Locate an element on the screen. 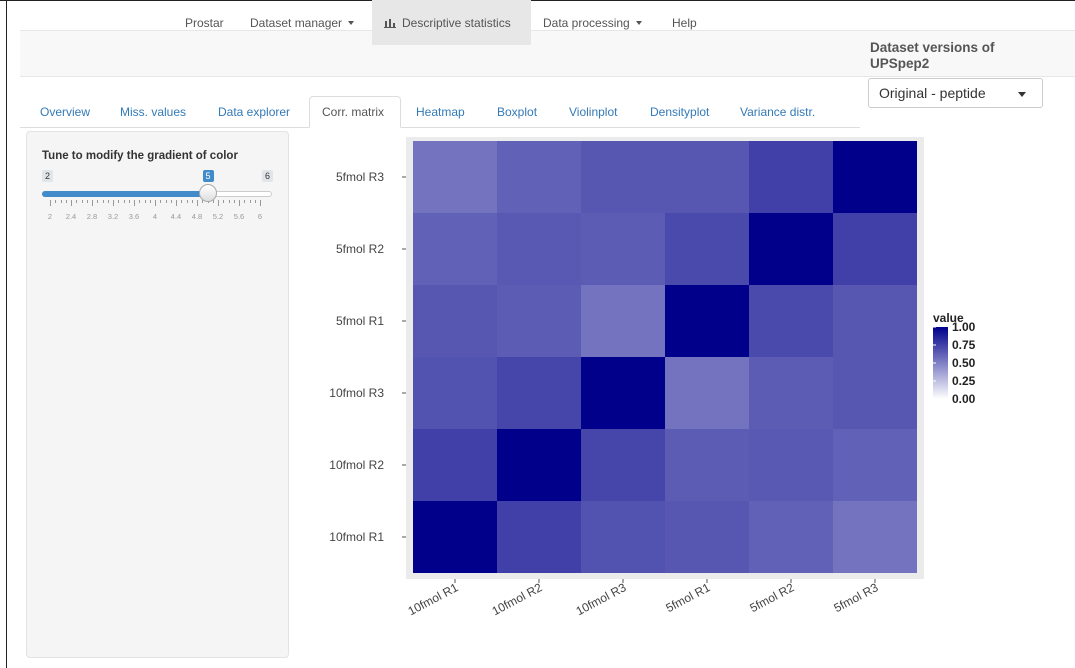 This screenshot has width=1075, height=668. tab-miss-values: Miss. values is located at coordinates (153, 112).